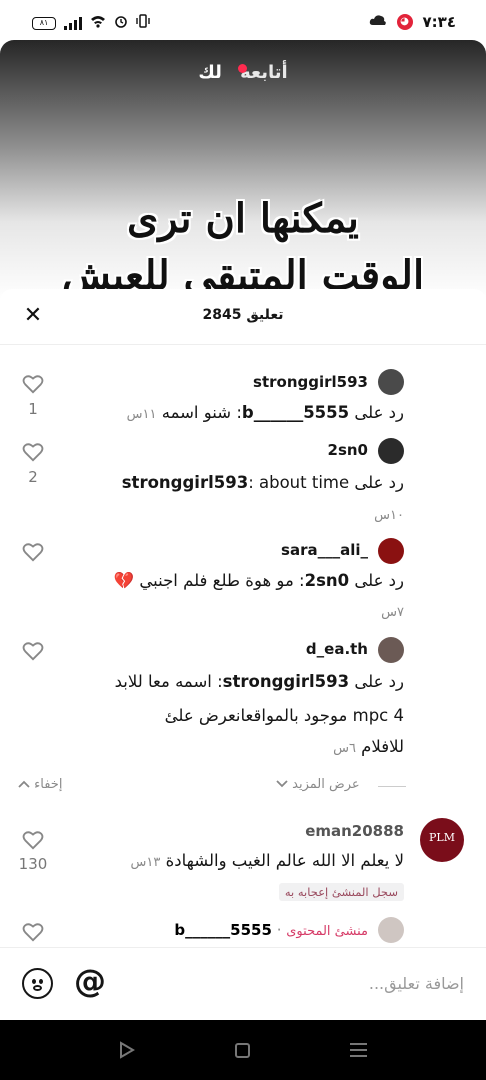 The width and height of the screenshot is (486, 1080). Describe the element at coordinates (337, 649) in the screenshot. I see `comment-username: d_ea.th` at that location.